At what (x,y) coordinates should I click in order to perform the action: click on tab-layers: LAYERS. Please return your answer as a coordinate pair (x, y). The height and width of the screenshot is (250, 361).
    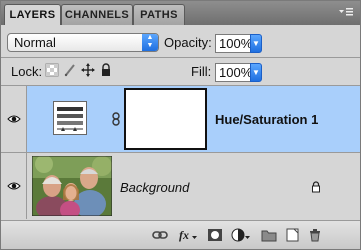
    Looking at the image, I should click on (32, 14).